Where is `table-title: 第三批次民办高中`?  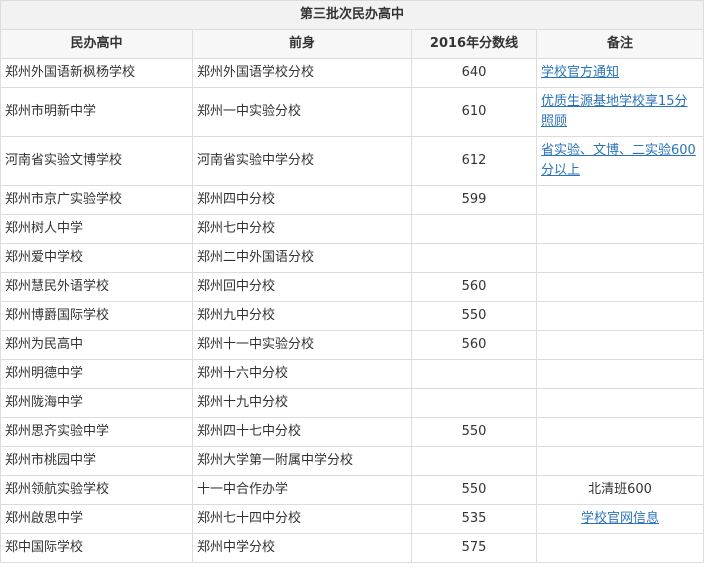
table-title: 第三批次民办高中 is located at coordinates (352, 15).